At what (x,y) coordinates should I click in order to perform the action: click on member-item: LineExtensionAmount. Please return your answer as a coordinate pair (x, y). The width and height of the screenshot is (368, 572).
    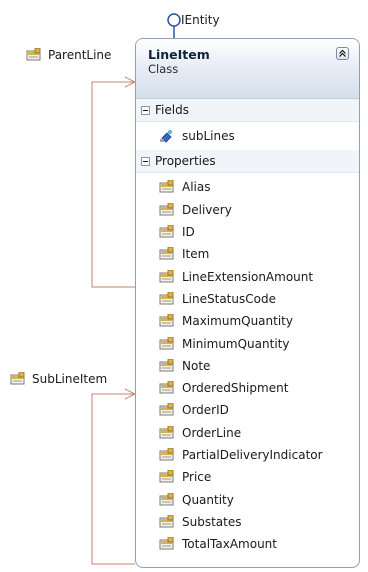
    Looking at the image, I should click on (247, 276).